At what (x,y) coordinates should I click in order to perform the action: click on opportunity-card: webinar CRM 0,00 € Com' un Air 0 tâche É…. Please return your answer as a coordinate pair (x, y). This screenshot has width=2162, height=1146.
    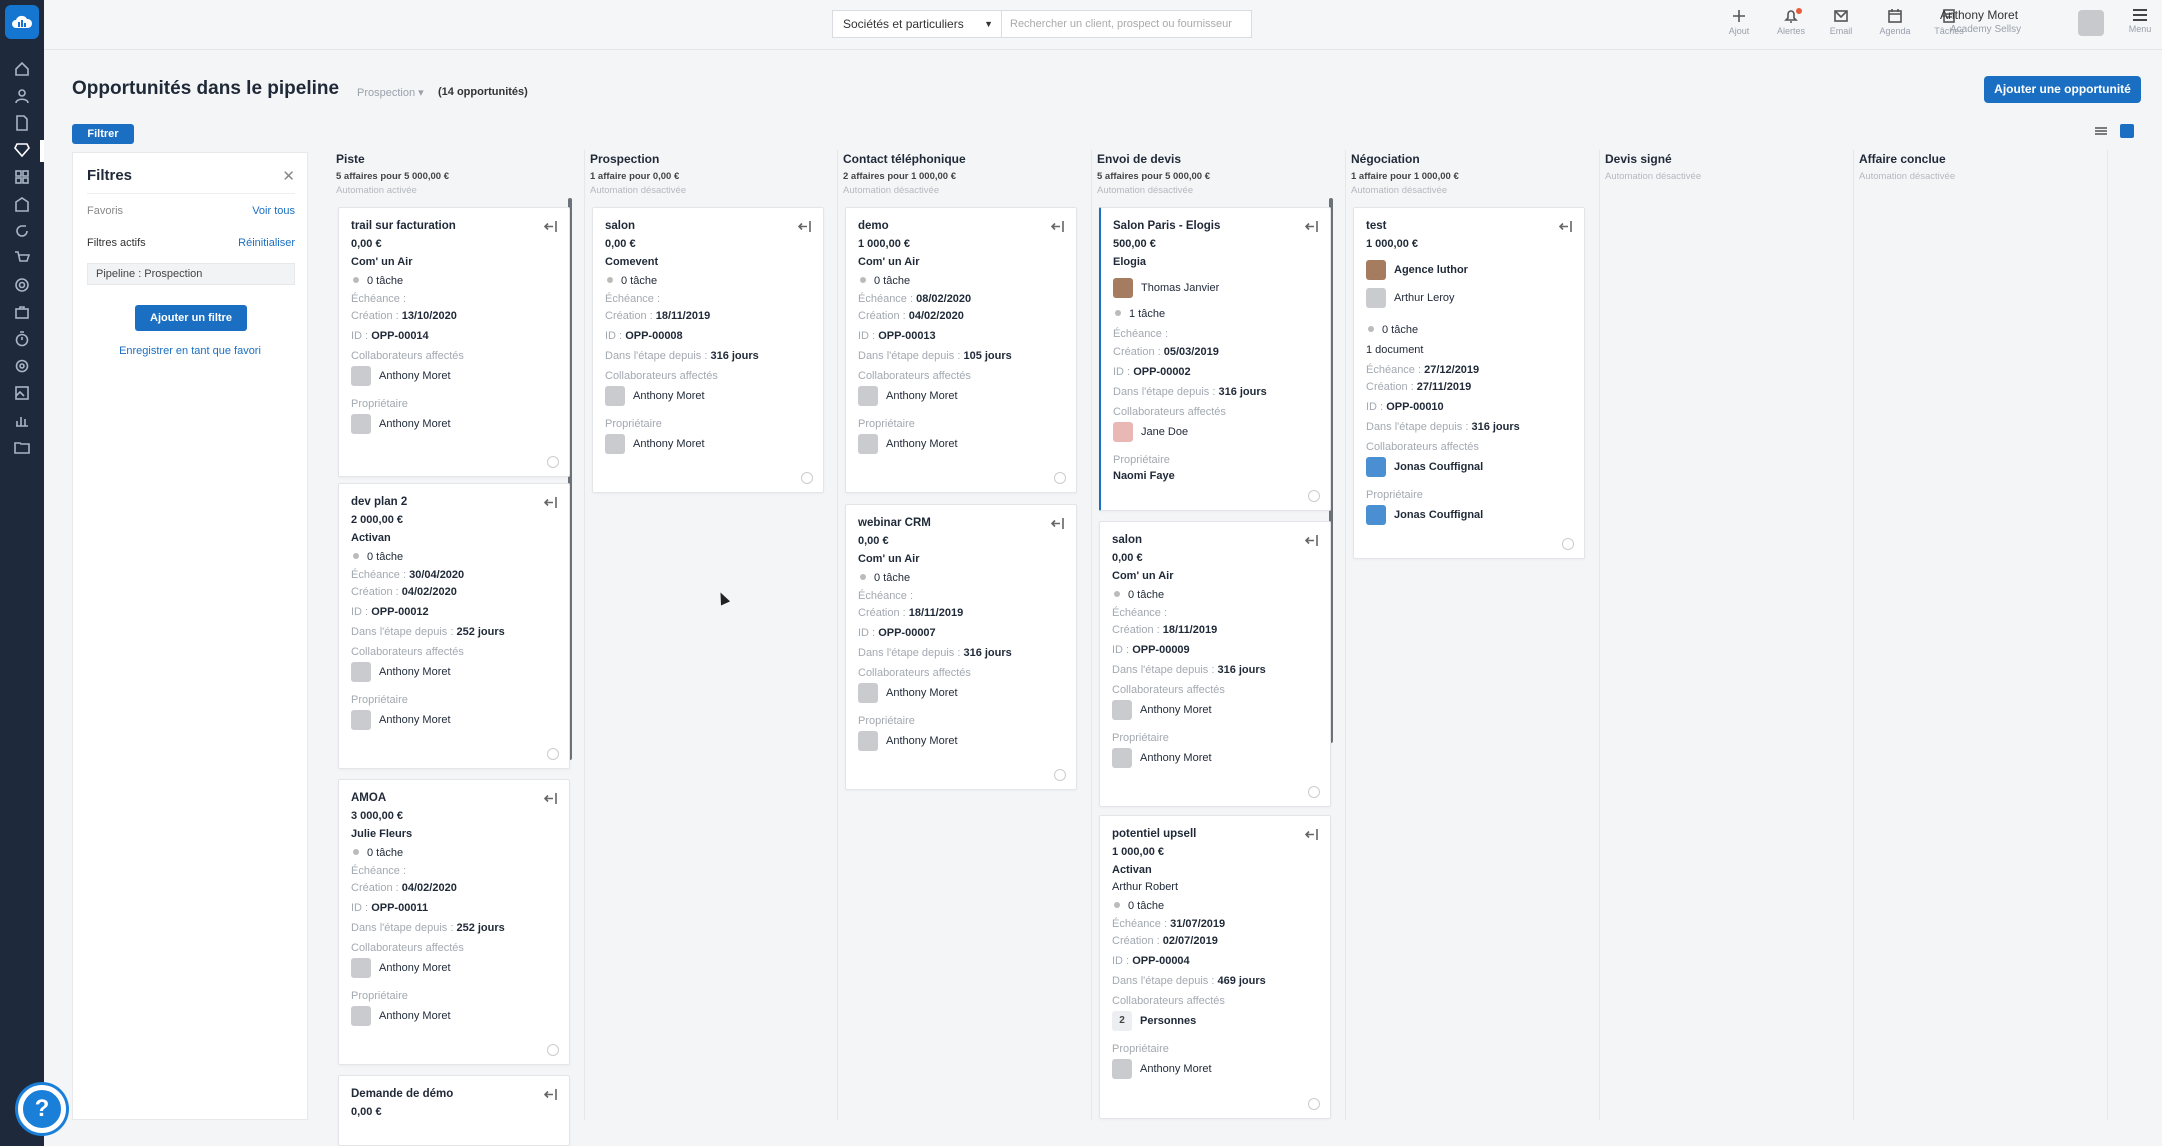
    Looking at the image, I should click on (961, 647).